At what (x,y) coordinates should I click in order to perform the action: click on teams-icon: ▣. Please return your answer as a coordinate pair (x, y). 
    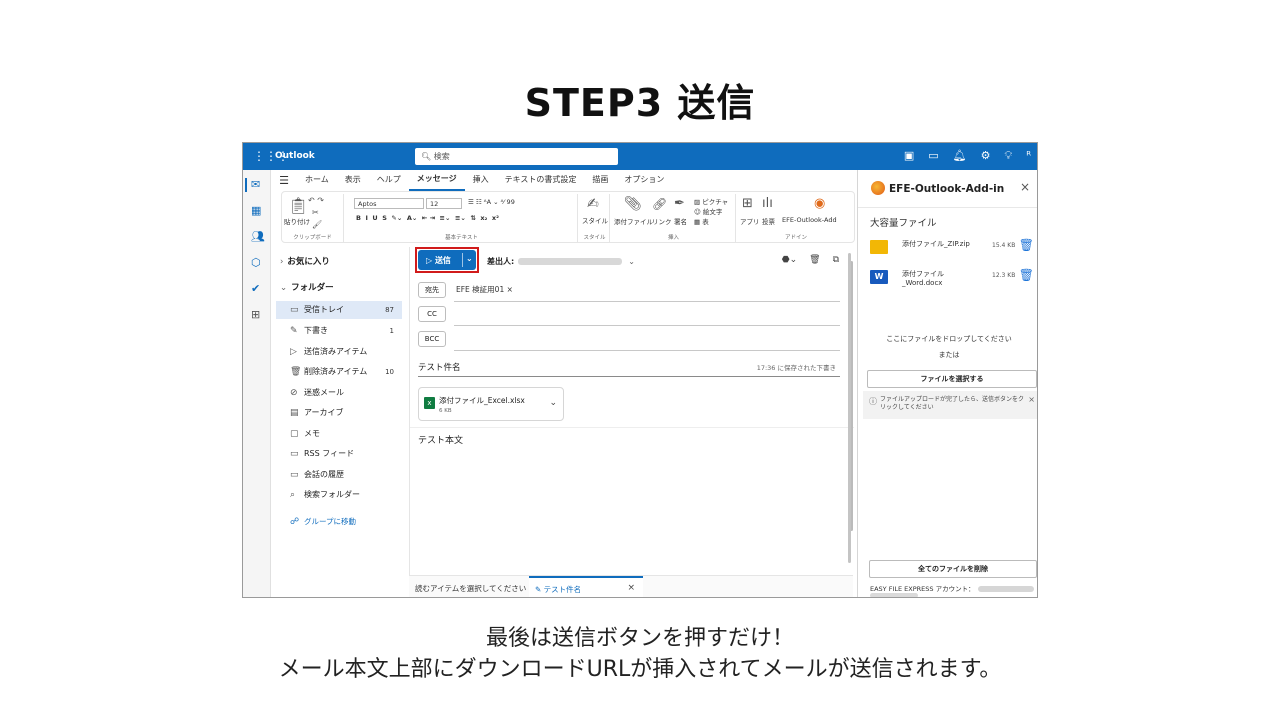
    Looking at the image, I should click on (909, 156).